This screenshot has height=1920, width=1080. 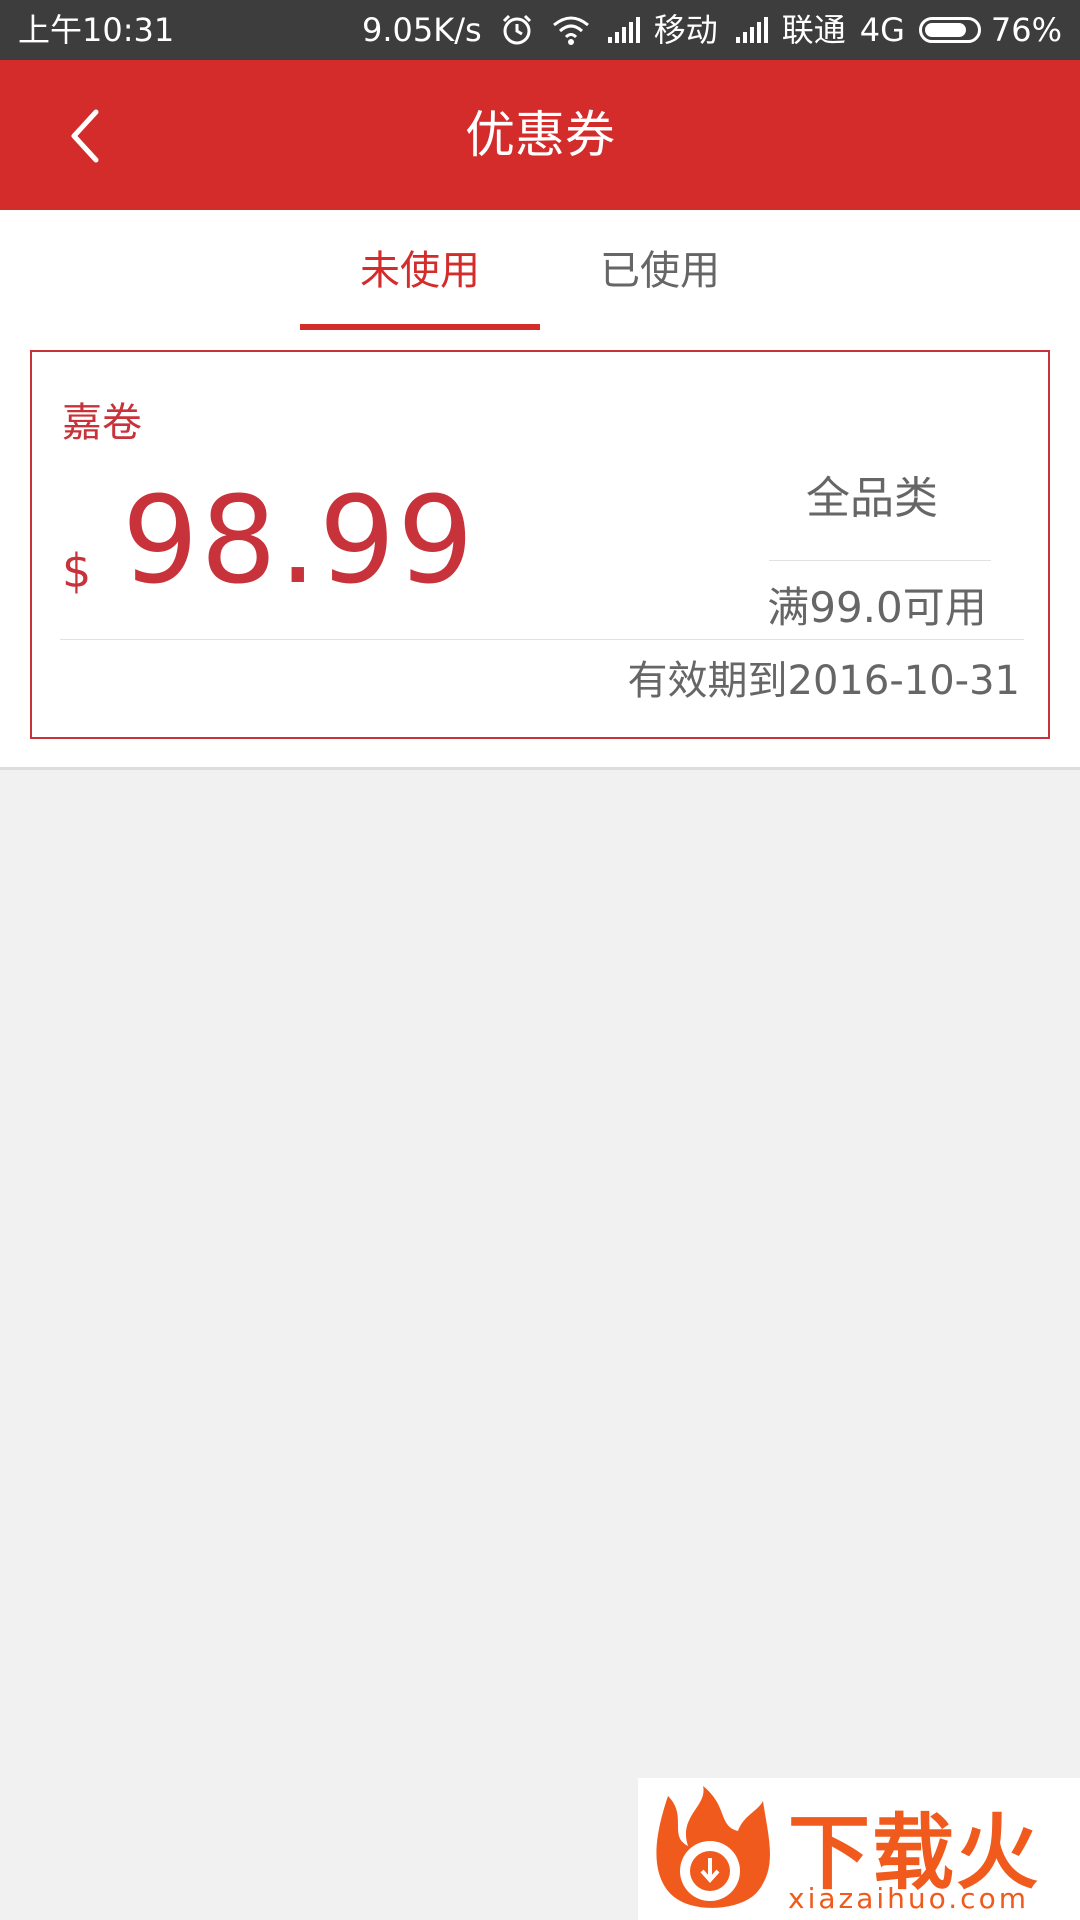 I want to click on coupon-currency: $, so click(x=77, y=571).